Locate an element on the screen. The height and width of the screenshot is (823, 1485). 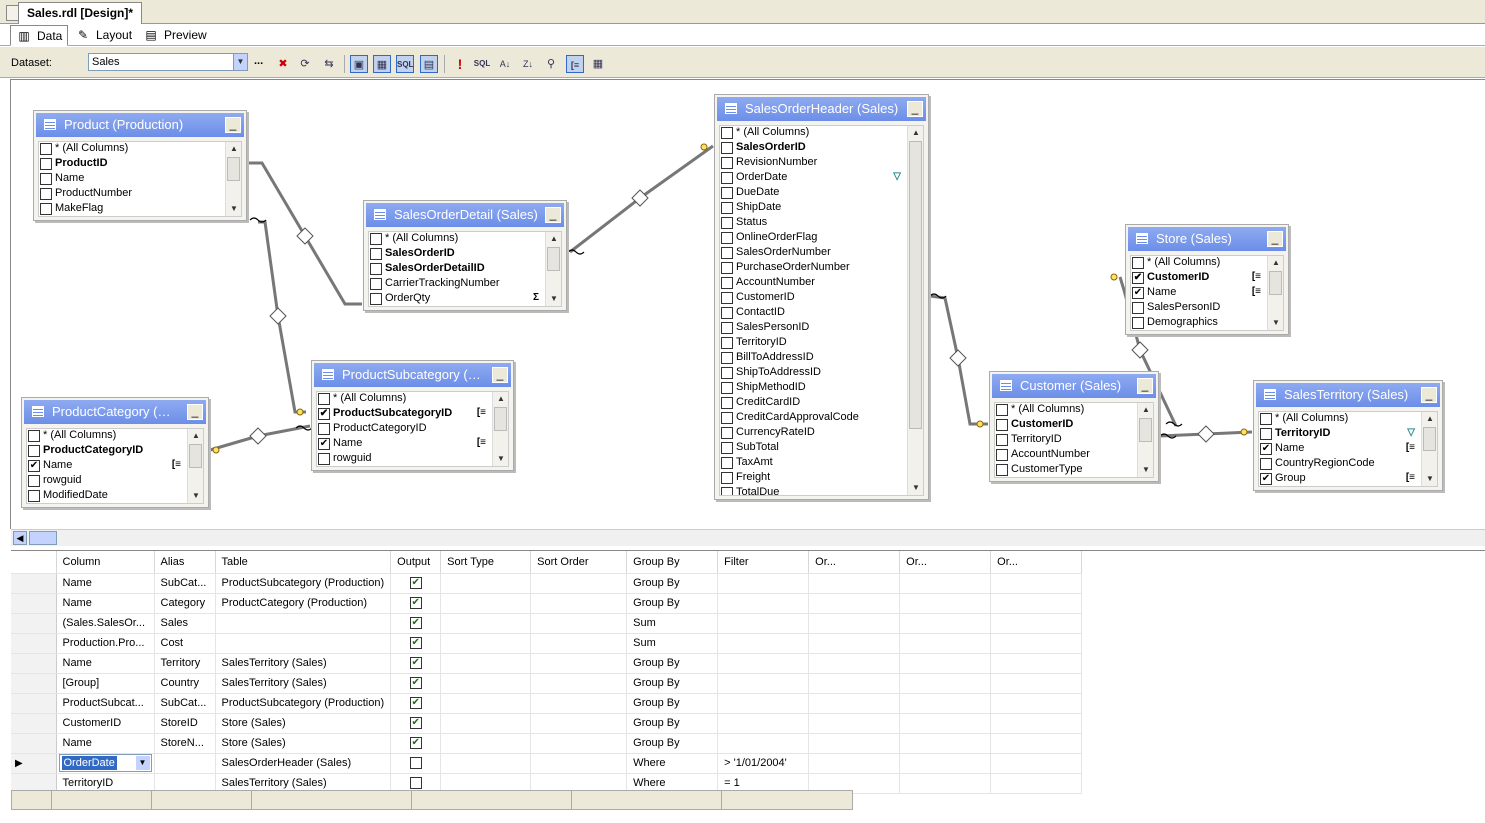
delete-dataset-icon: ✖ is located at coordinates (283, 64).